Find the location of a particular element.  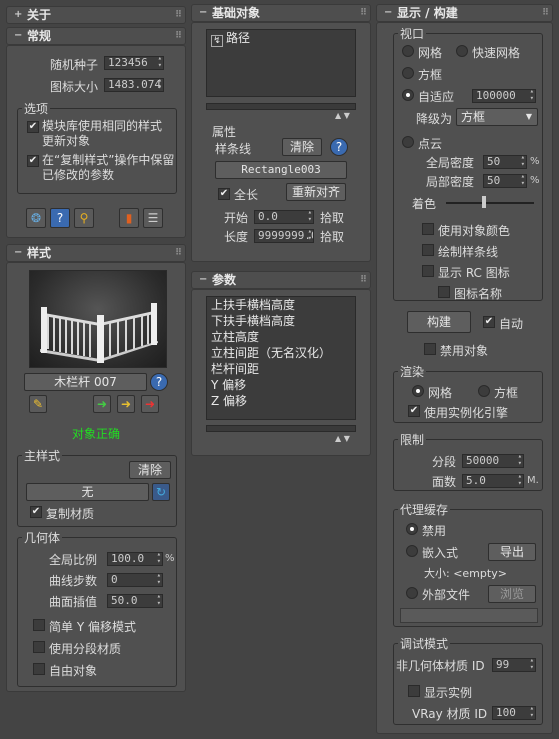

simple-y-checkbox is located at coordinates (39, 625).